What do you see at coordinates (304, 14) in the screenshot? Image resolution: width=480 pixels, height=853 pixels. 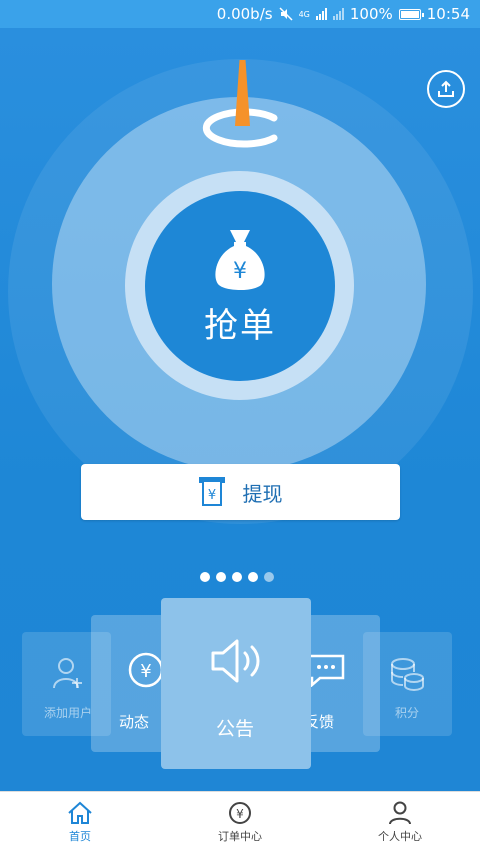 I see `network-type: 4G` at bounding box center [304, 14].